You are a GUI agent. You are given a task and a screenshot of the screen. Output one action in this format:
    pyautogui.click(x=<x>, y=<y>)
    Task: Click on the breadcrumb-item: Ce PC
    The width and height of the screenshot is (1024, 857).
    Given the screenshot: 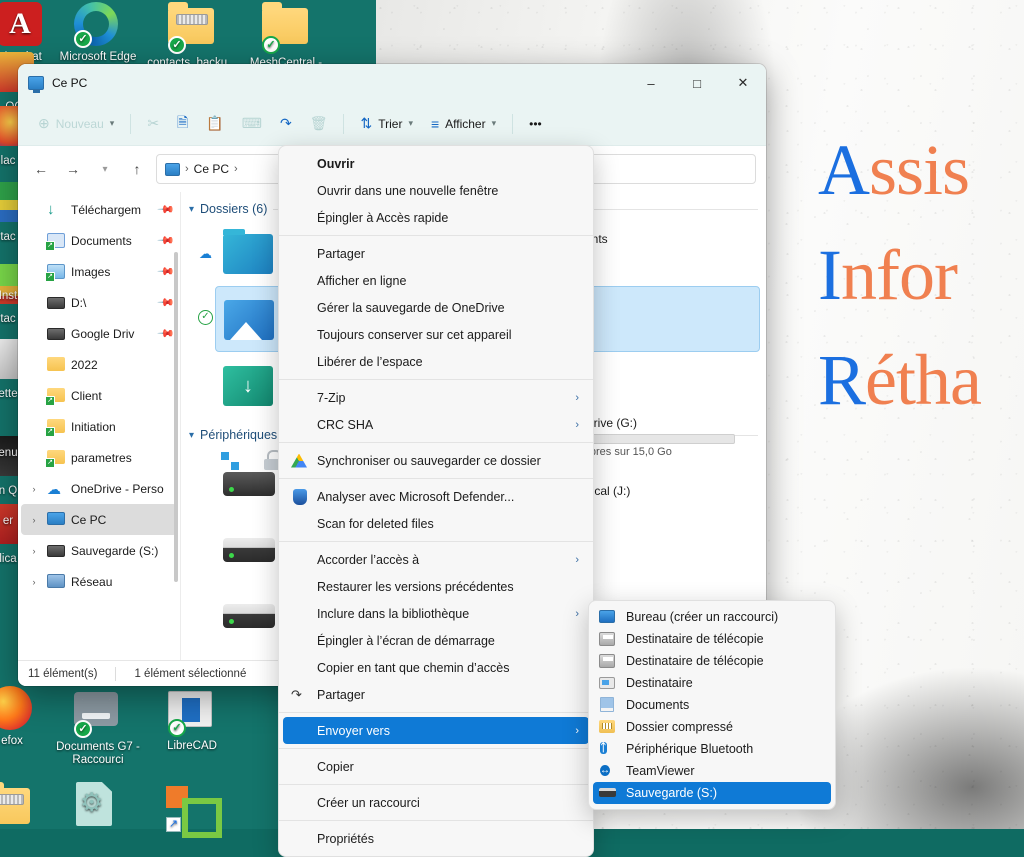 What is the action you would take?
    pyautogui.click(x=211, y=169)
    